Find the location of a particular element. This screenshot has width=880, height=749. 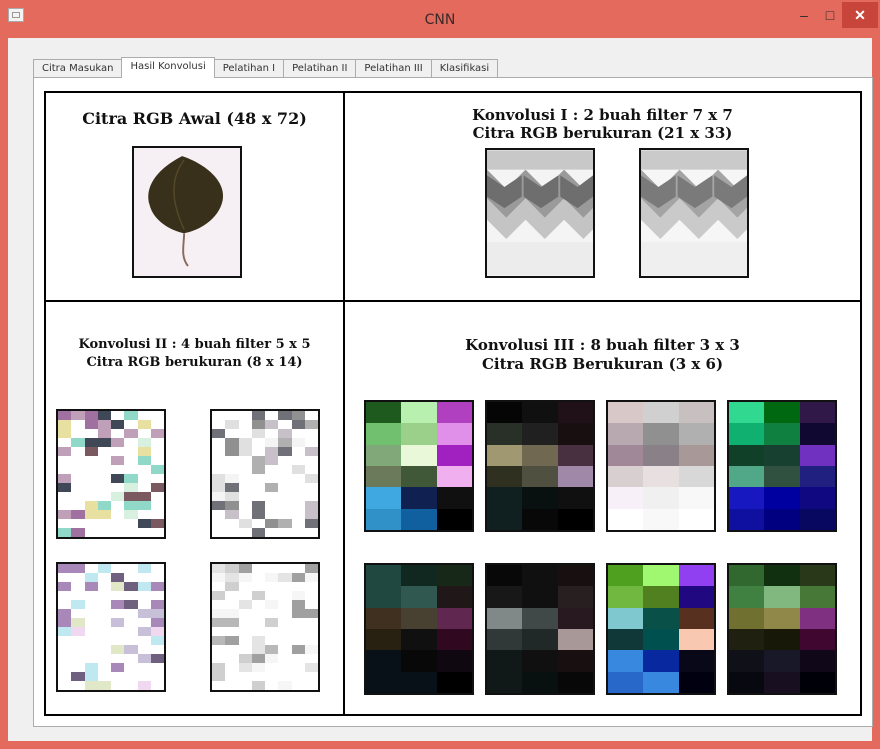

tab-pelatihan-1: Pelatihan I is located at coordinates (249, 68).